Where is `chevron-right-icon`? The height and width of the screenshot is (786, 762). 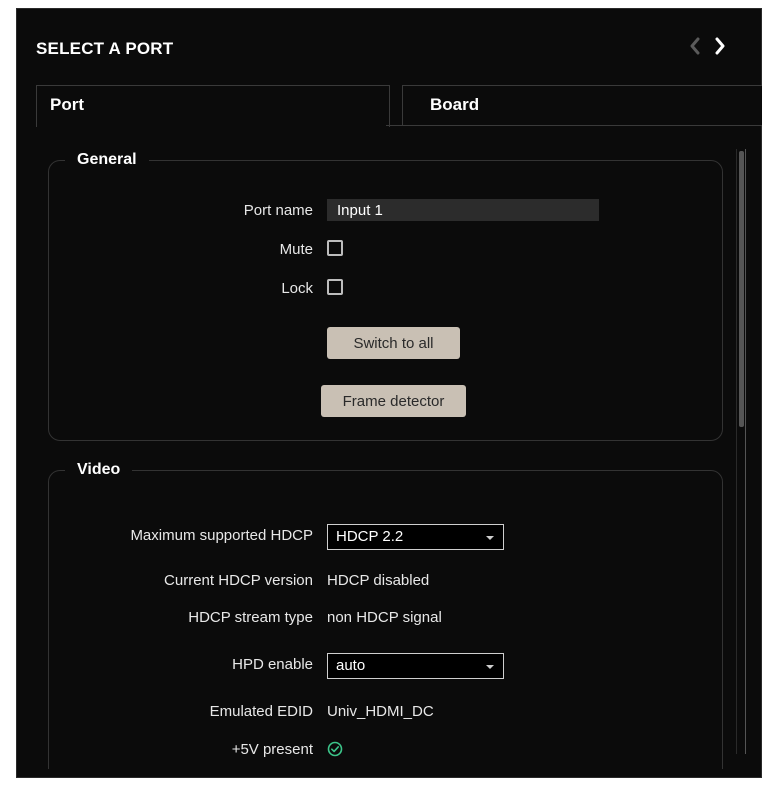
chevron-right-icon is located at coordinates (720, 46).